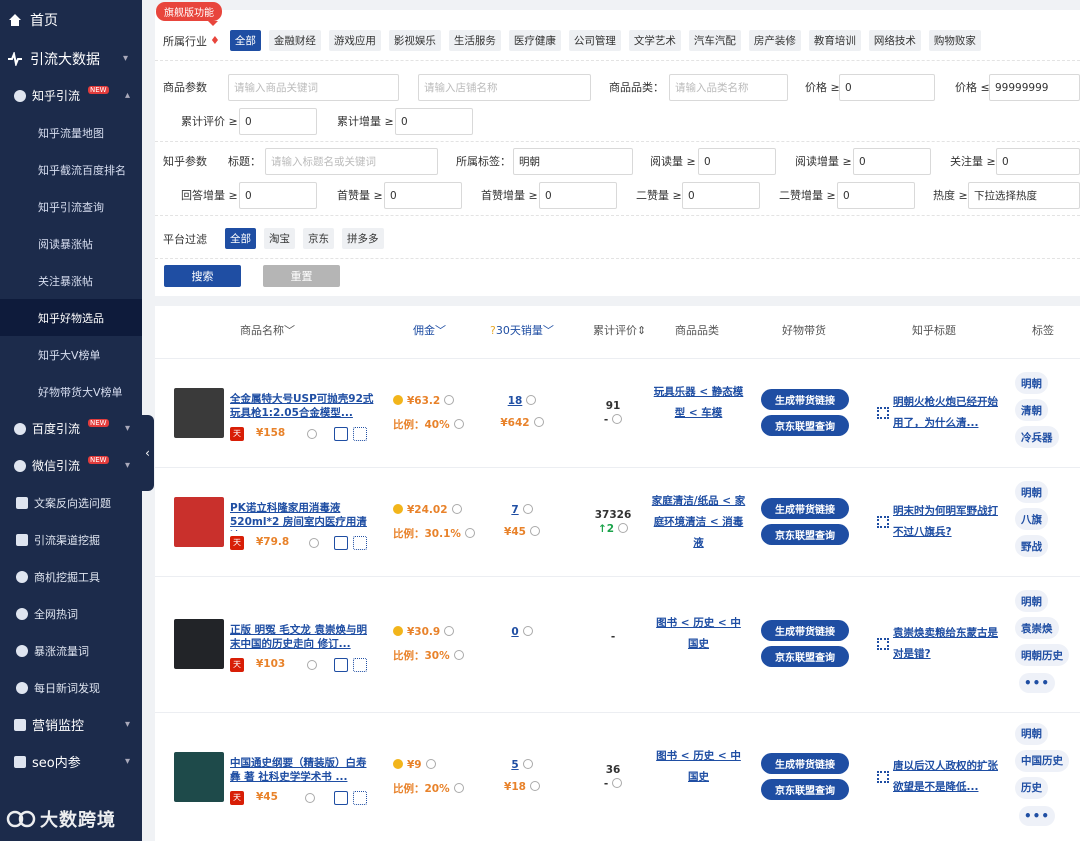 The width and height of the screenshot is (1080, 841). Describe the element at coordinates (71, 539) in the screenshot. I see `sidebar-item-channel-mining: 引流渠道挖掘` at that location.